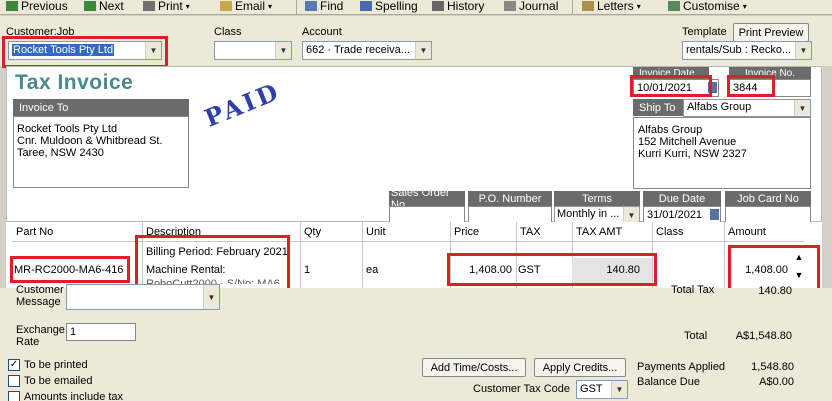 This screenshot has height=401, width=832. What do you see at coordinates (682, 198) in the screenshot?
I see `due-date-label: Due Date` at bounding box center [682, 198].